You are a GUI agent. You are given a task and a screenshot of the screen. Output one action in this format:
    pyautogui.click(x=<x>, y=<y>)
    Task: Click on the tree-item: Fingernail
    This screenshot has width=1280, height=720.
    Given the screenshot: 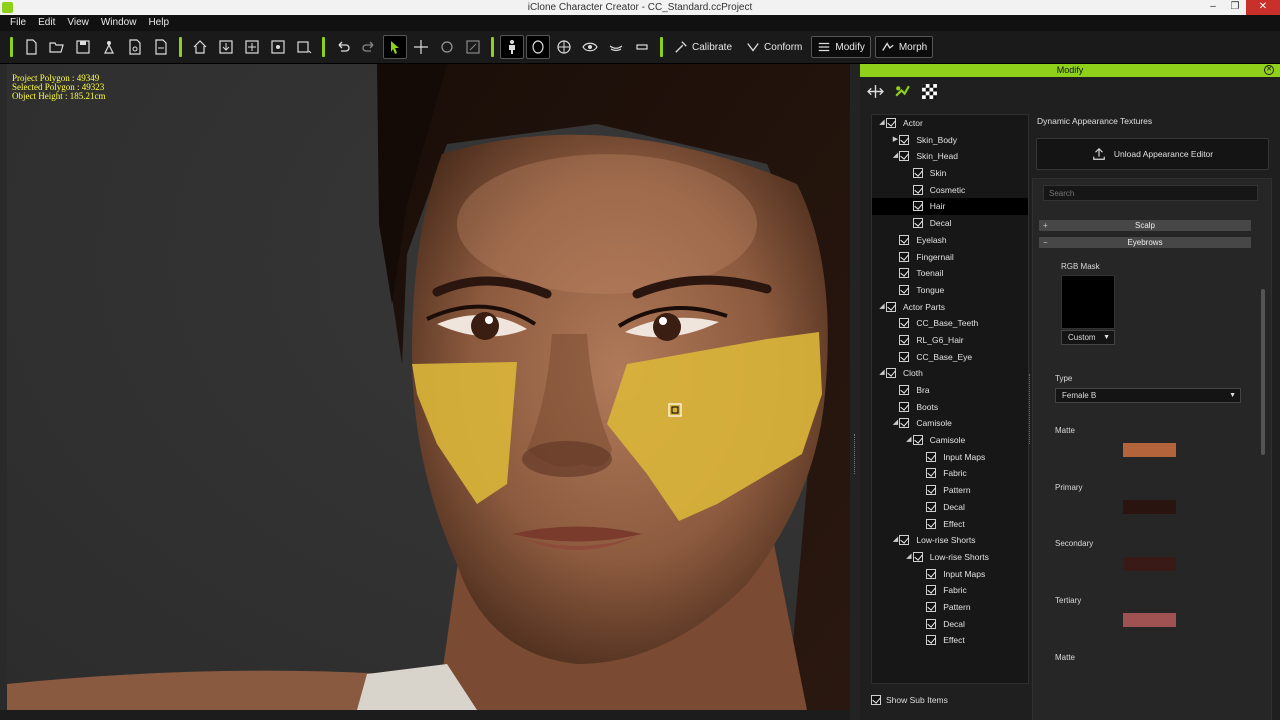 What is the action you would take?
    pyautogui.click(x=950, y=257)
    